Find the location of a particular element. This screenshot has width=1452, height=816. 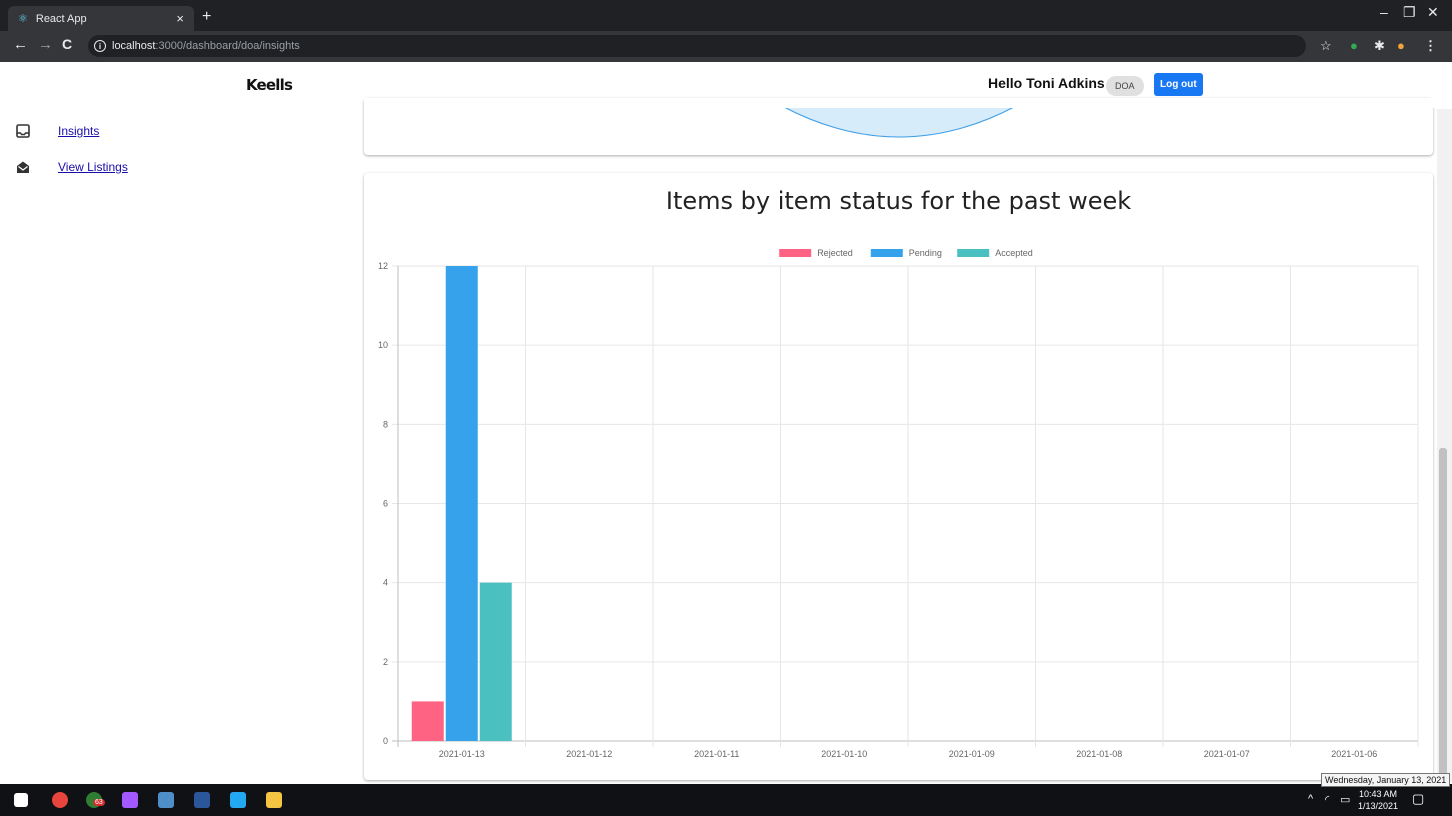

vscode-icon is located at coordinates (238, 800).